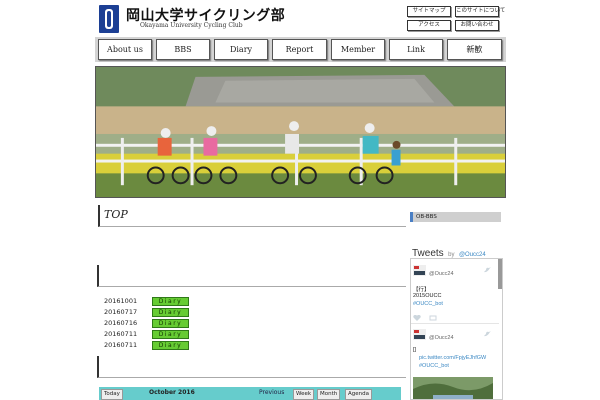 This screenshot has height=400, width=600. What do you see at coordinates (429, 11) in the screenshot?
I see `sitemap-link: サイトマップ` at bounding box center [429, 11].